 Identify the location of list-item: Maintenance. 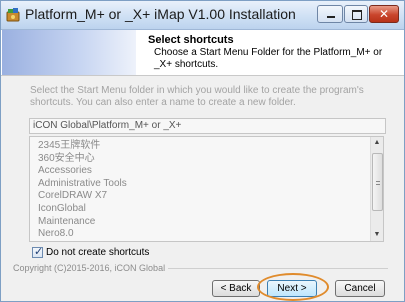
(82, 222).